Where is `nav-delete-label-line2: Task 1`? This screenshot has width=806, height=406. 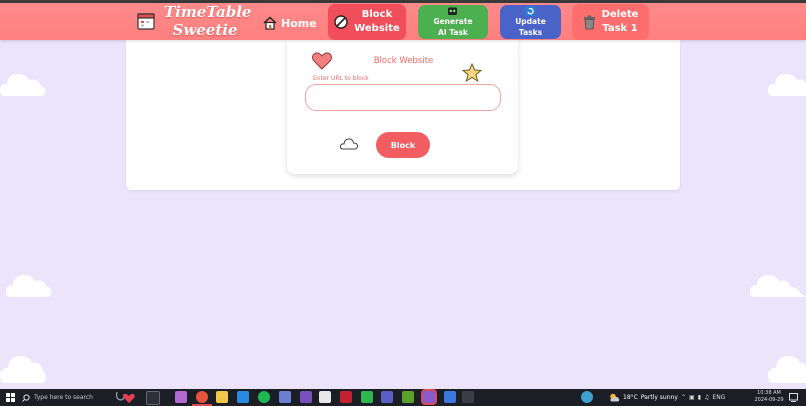
nav-delete-label-line2: Task 1 is located at coordinates (620, 28).